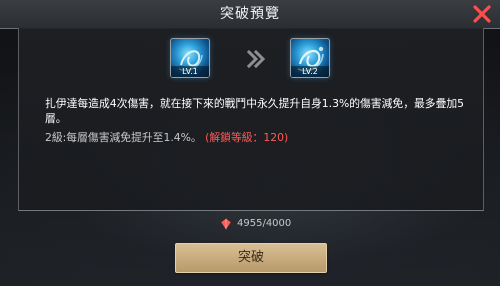  What do you see at coordinates (256, 59) in the screenshot?
I see `double-chevron-right-icon` at bounding box center [256, 59].